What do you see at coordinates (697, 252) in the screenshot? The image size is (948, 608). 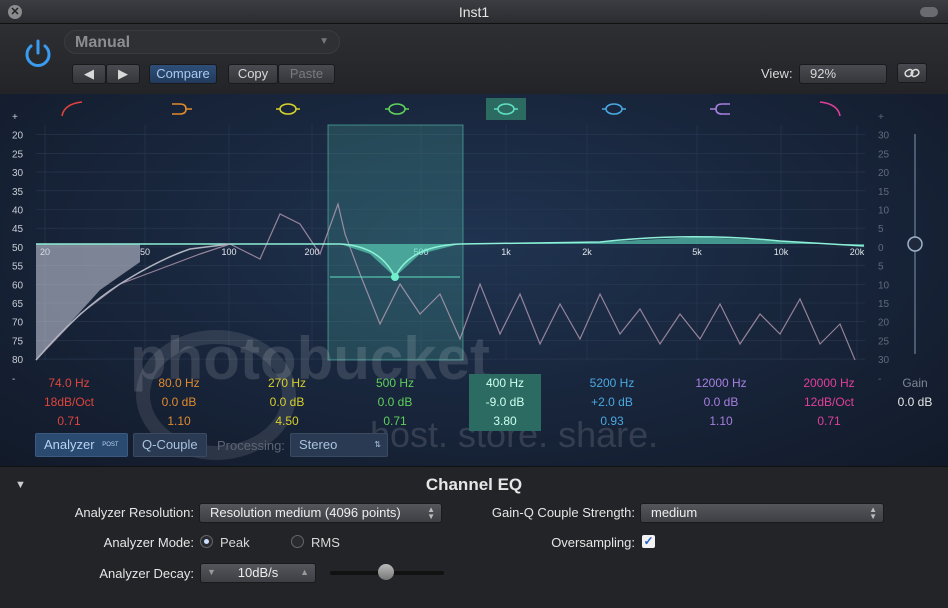 I see `frequency-tick: 5k` at bounding box center [697, 252].